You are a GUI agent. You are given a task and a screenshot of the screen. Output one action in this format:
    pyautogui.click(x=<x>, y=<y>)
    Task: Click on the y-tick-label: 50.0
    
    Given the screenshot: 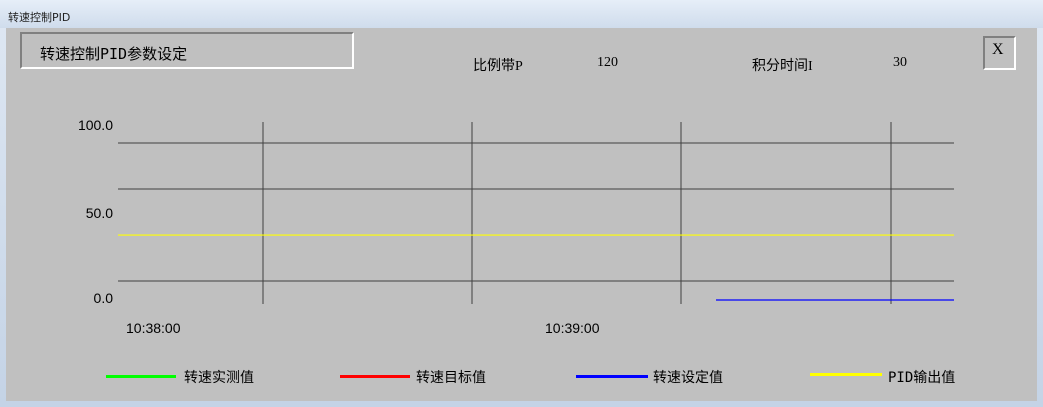 What is the action you would take?
    pyautogui.click(x=99, y=213)
    